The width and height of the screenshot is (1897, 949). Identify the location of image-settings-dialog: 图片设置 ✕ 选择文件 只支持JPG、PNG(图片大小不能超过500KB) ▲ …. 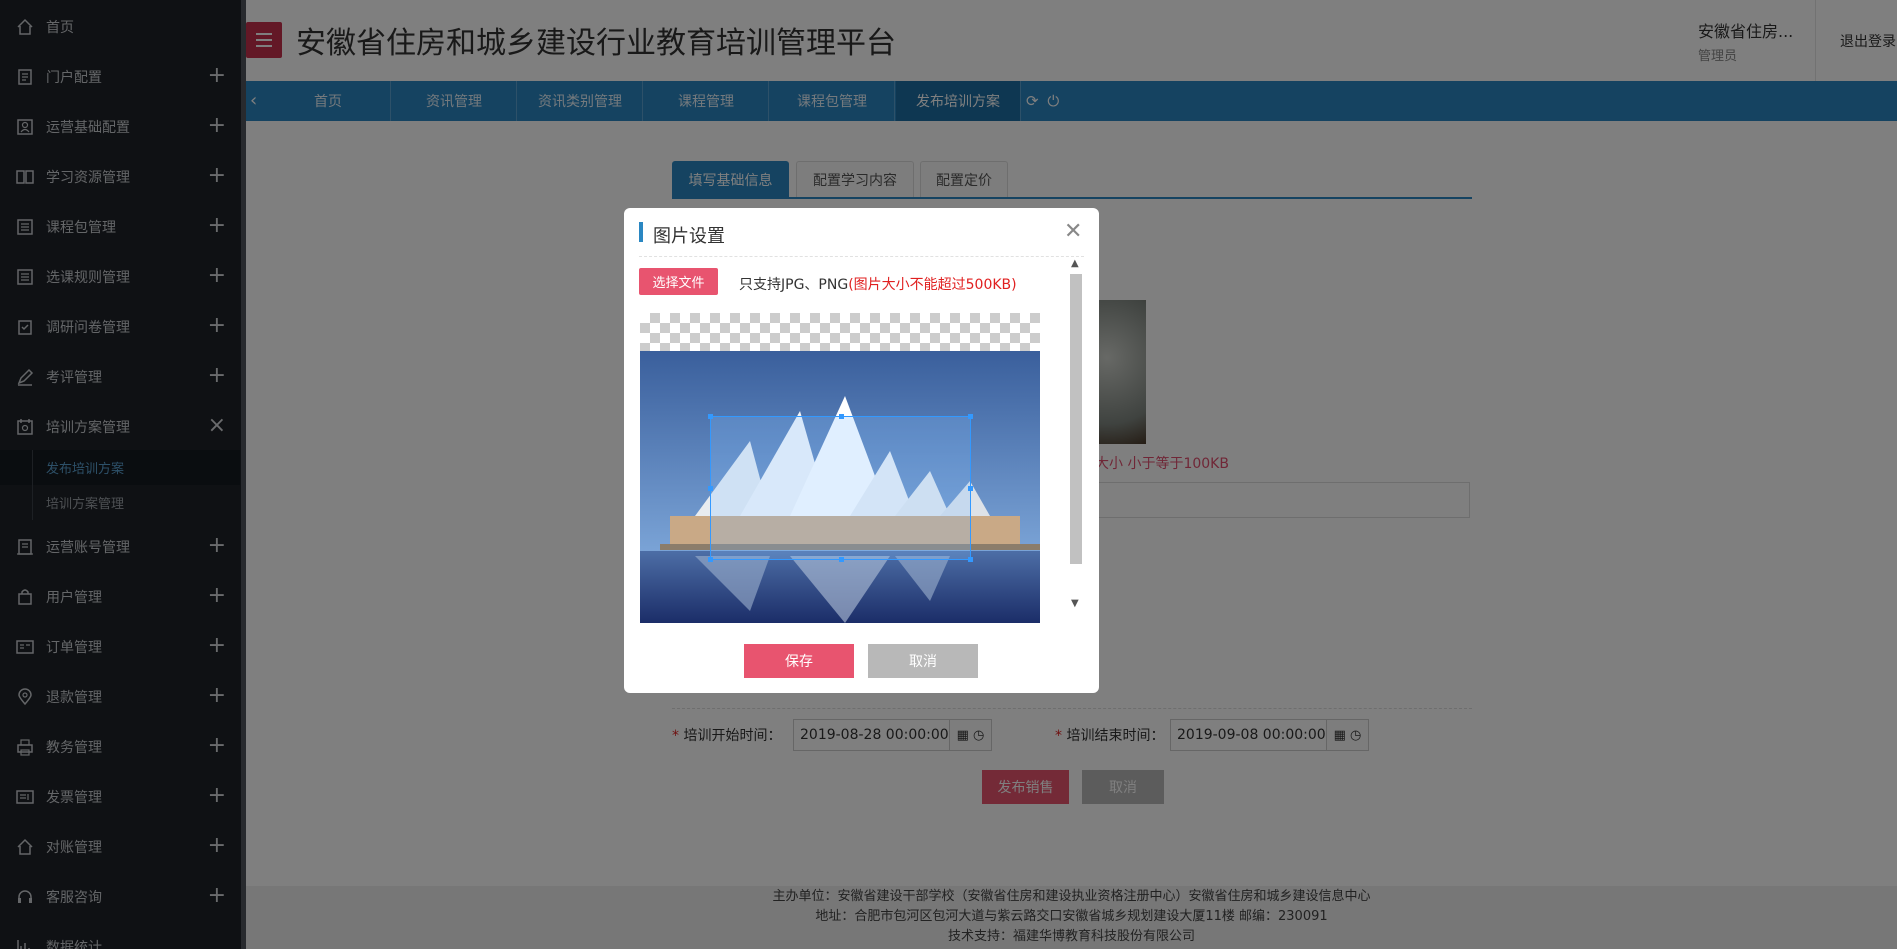
(861, 450).